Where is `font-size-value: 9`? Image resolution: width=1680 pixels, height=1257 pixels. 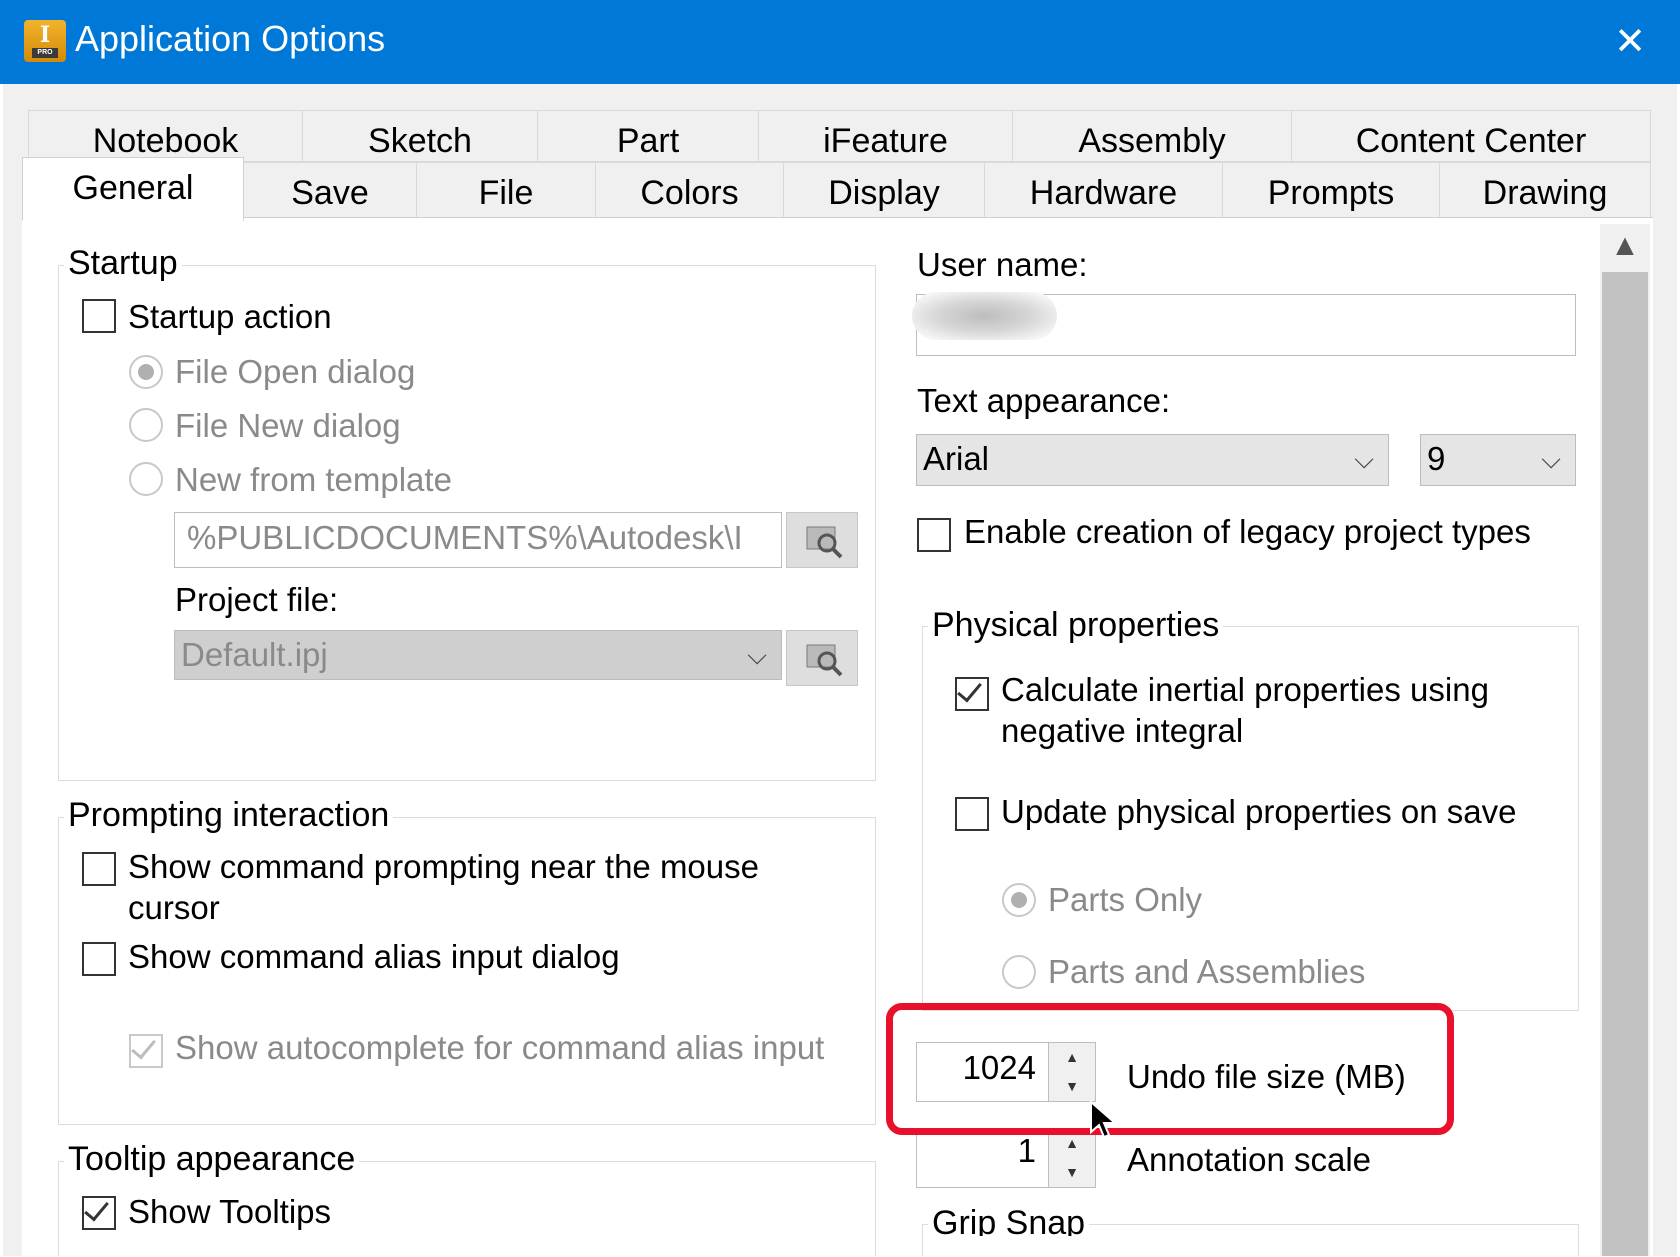 font-size-value: 9 is located at coordinates (1436, 458).